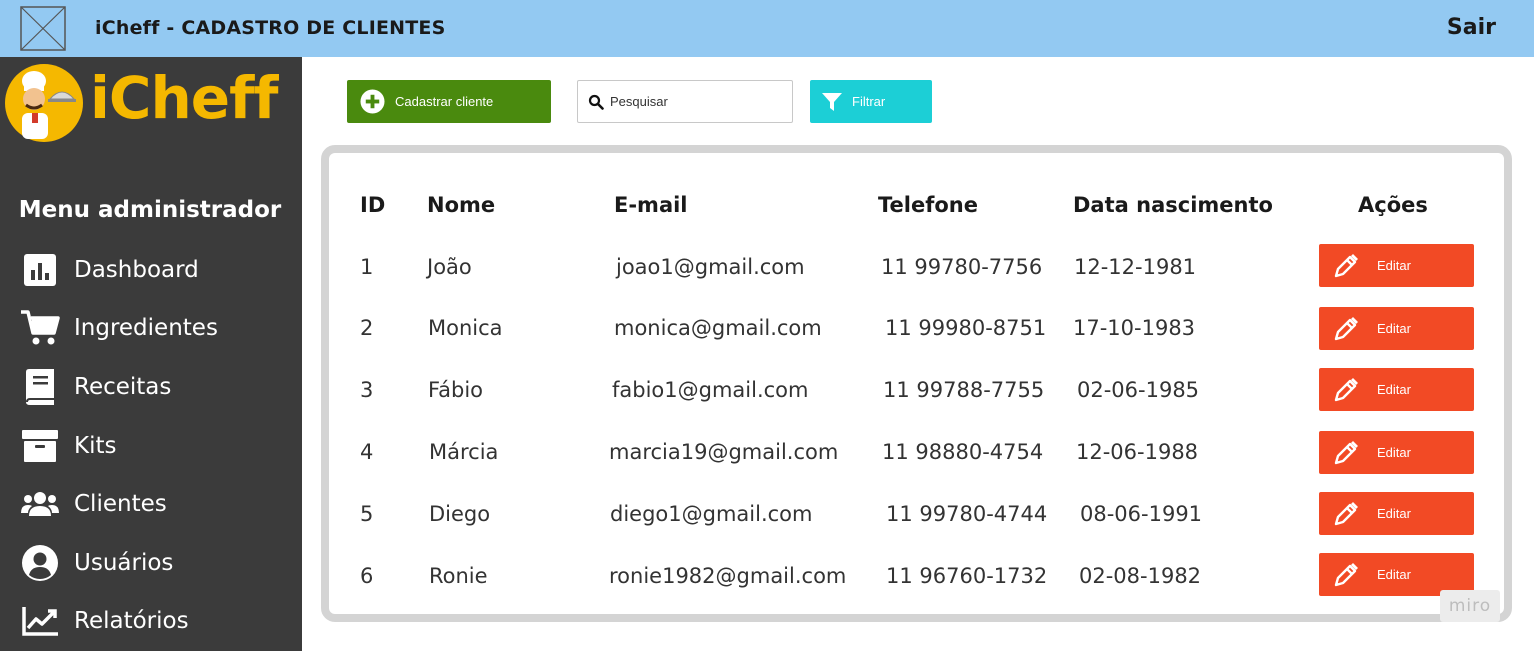 The height and width of the screenshot is (651, 1534). Describe the element at coordinates (95, 446) in the screenshot. I see `sidebar-item-label: Kits` at that location.